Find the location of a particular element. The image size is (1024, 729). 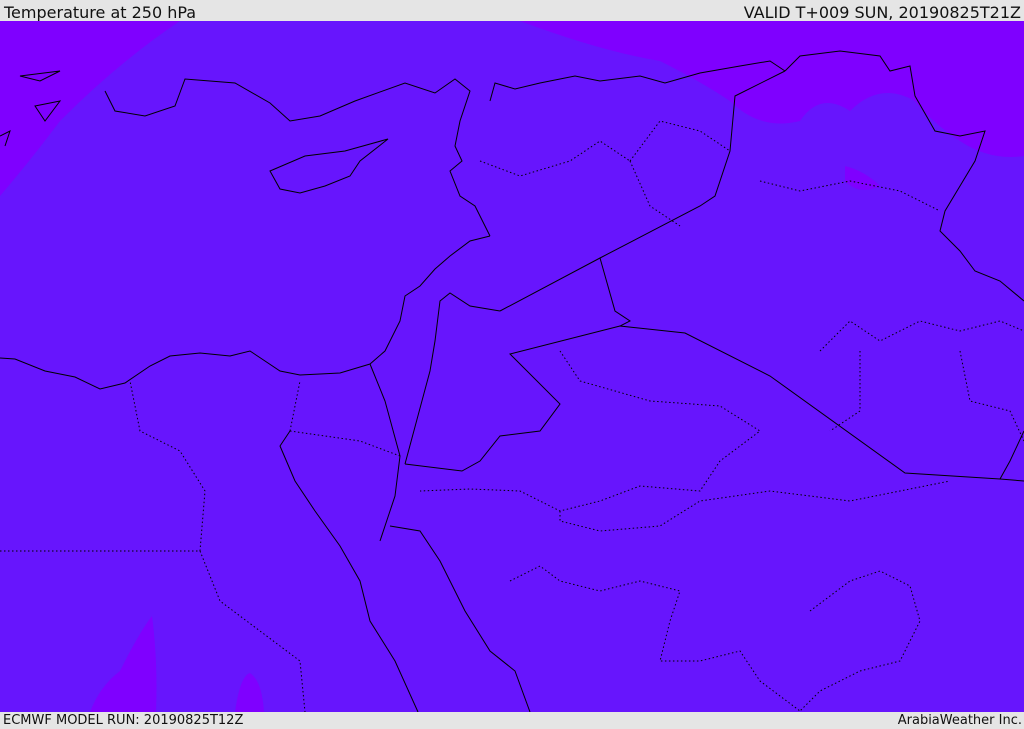

map-title: Temperature at 250 hPa is located at coordinates (100, 12).